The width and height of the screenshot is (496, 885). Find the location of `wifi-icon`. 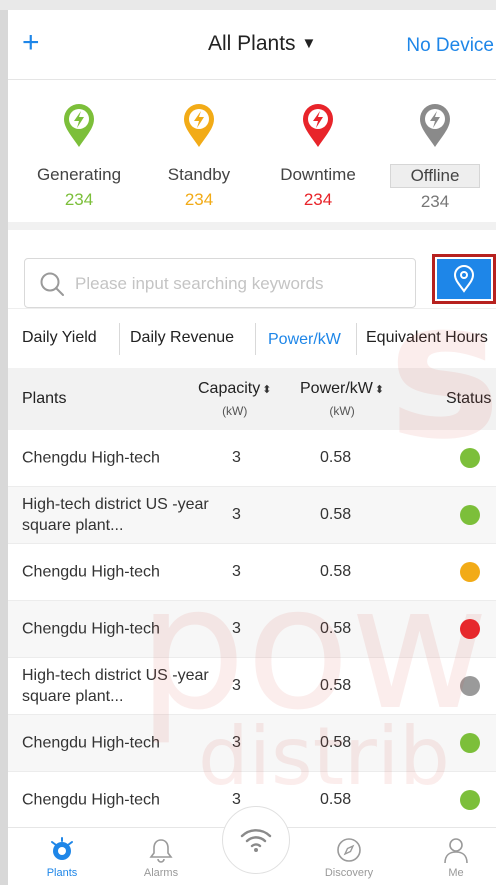

wifi-icon is located at coordinates (256, 840).